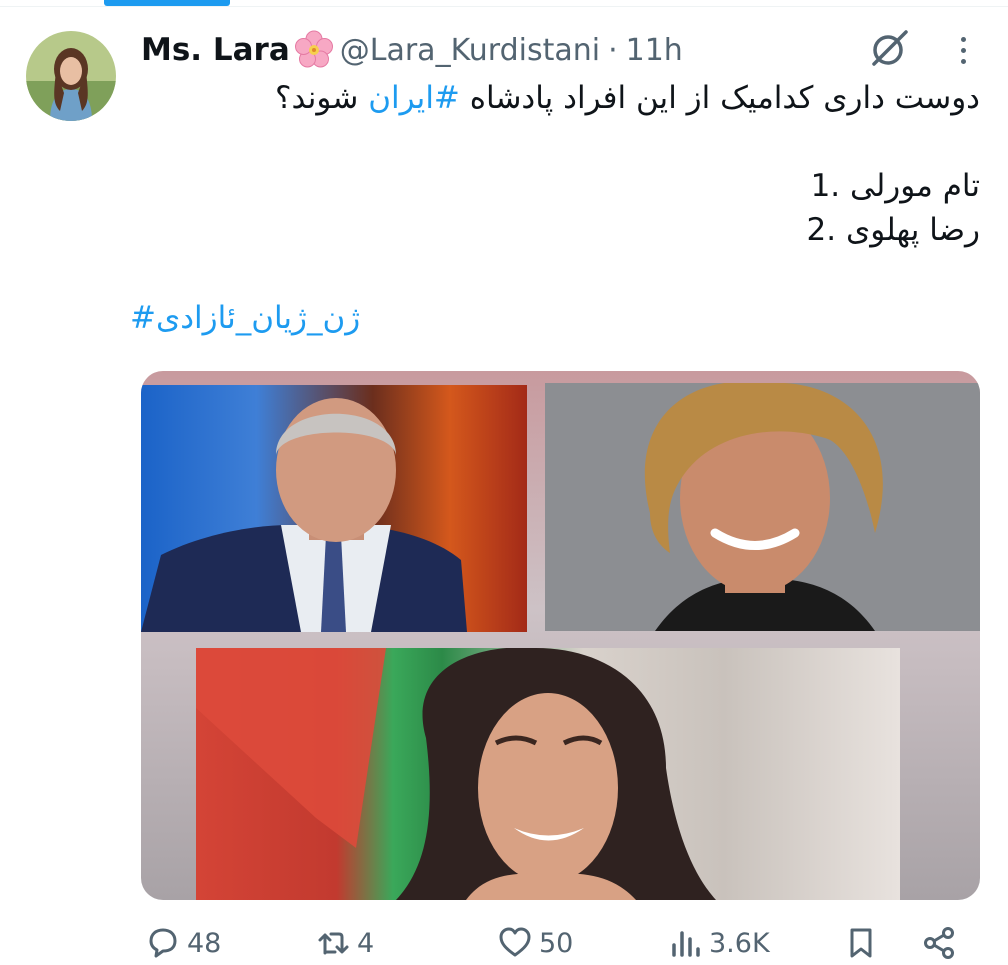 The height and width of the screenshot is (965, 1008). Describe the element at coordinates (334, 508) in the screenshot. I see `photo-man-in-suit` at that location.